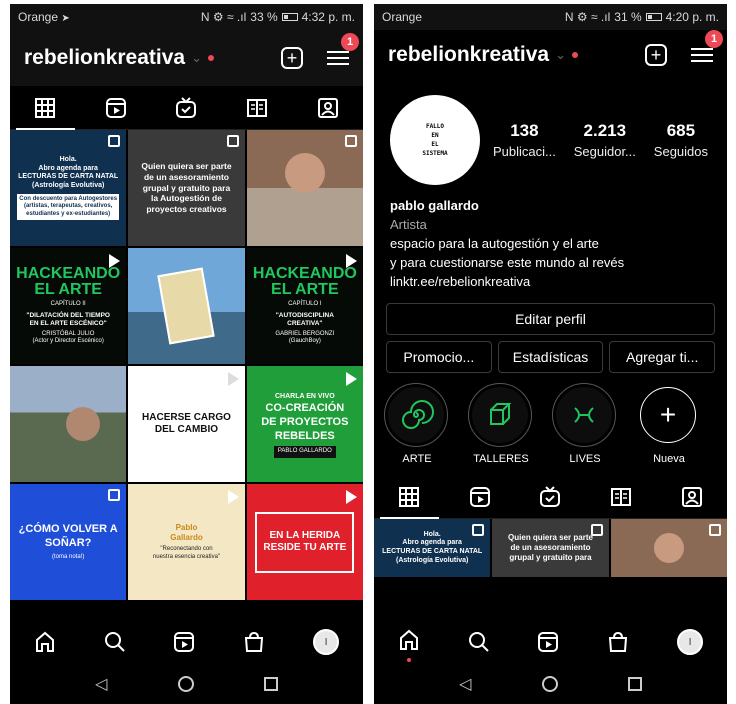 This screenshot has height=704, width=736. What do you see at coordinates (304, 173) in the screenshot?
I see `photo-face` at bounding box center [304, 173].